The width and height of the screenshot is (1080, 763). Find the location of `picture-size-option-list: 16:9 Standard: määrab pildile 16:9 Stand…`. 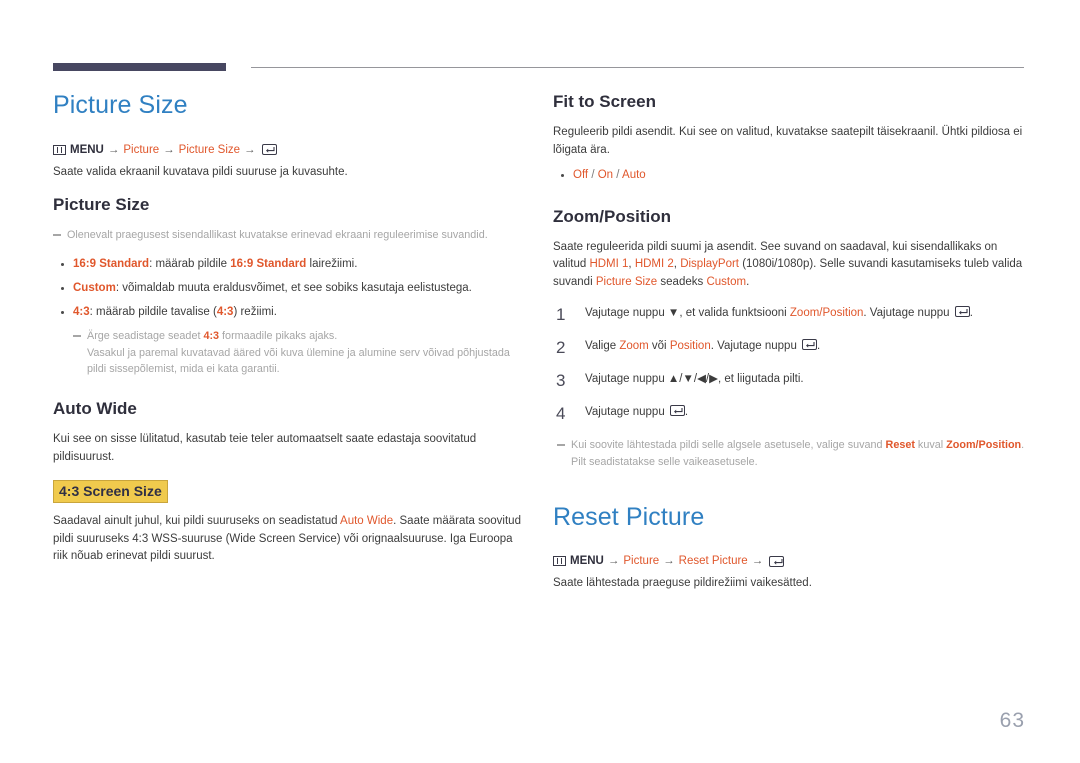

picture-size-option-list: 16:9 Standard: määrab pildile 16:9 Stand… is located at coordinates (288, 289).